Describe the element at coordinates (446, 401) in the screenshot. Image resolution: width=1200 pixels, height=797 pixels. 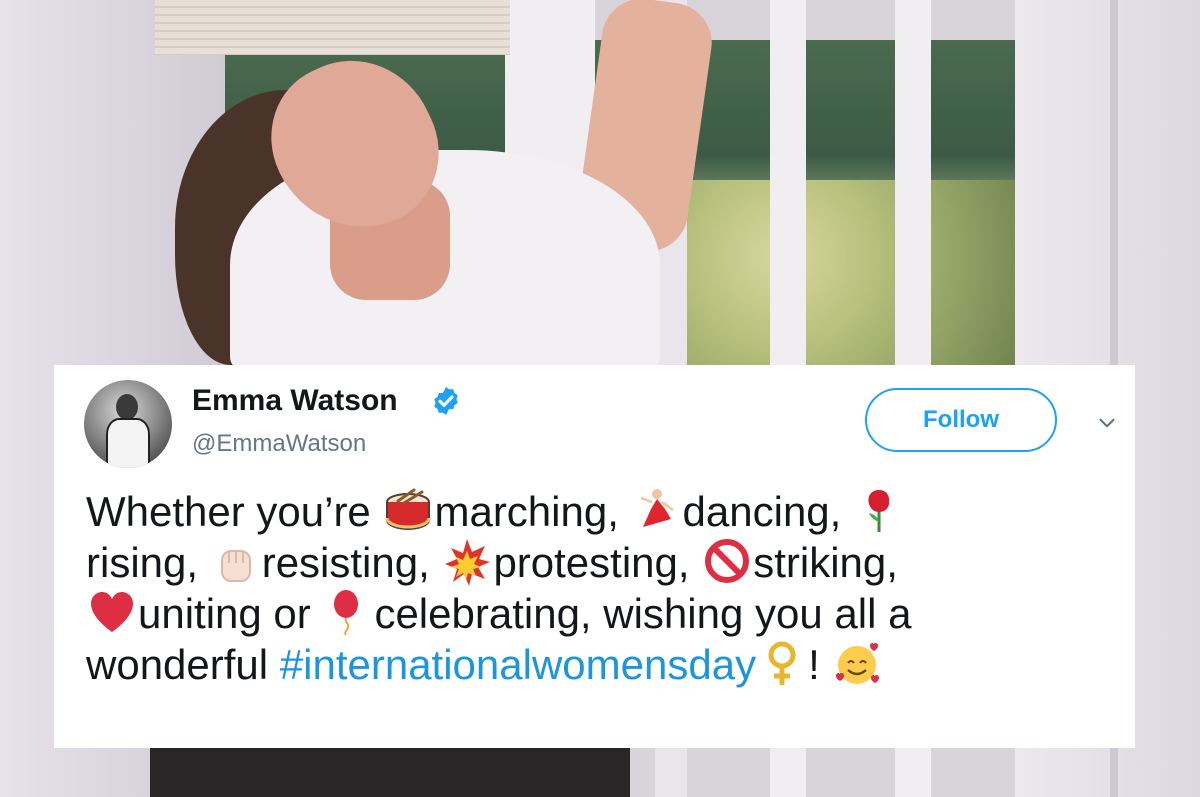
I see `verified-badge-icon` at that location.